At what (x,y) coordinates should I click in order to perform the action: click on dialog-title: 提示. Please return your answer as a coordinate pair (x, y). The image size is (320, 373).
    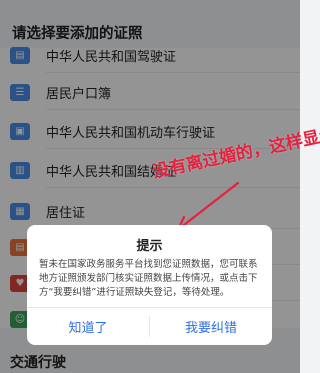
    Looking at the image, I should click on (149, 246).